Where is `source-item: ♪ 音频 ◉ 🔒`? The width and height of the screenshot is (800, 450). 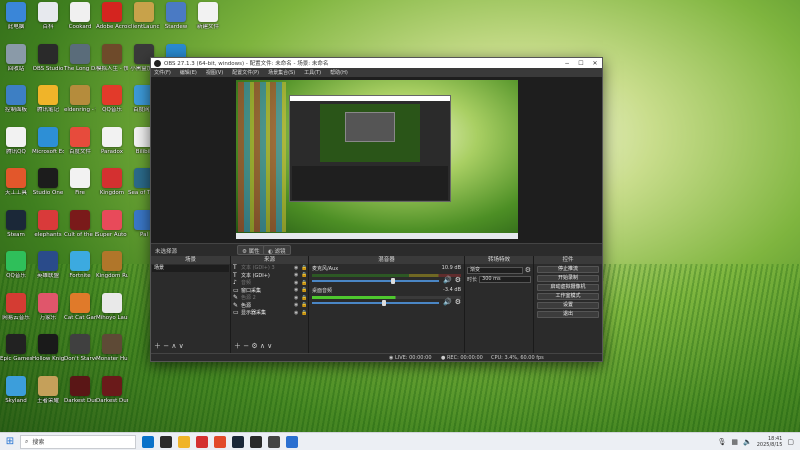 source-item: ♪ 音频 ◉ 🔒 is located at coordinates (269, 283).